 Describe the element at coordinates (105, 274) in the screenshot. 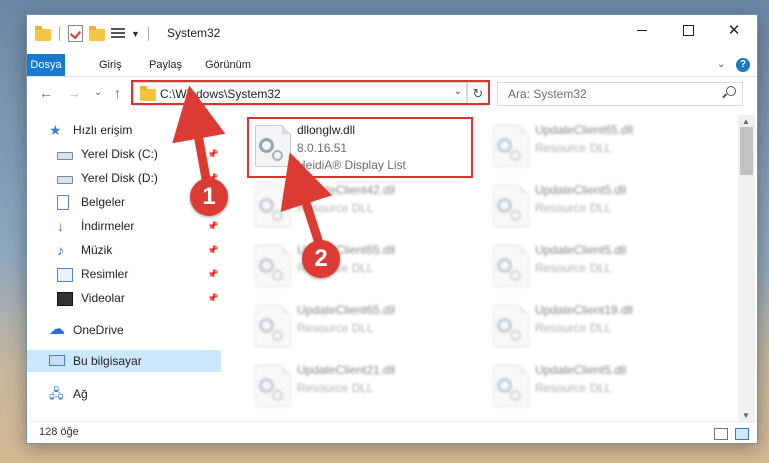

I see `sidebar-item-label: Resimler` at that location.